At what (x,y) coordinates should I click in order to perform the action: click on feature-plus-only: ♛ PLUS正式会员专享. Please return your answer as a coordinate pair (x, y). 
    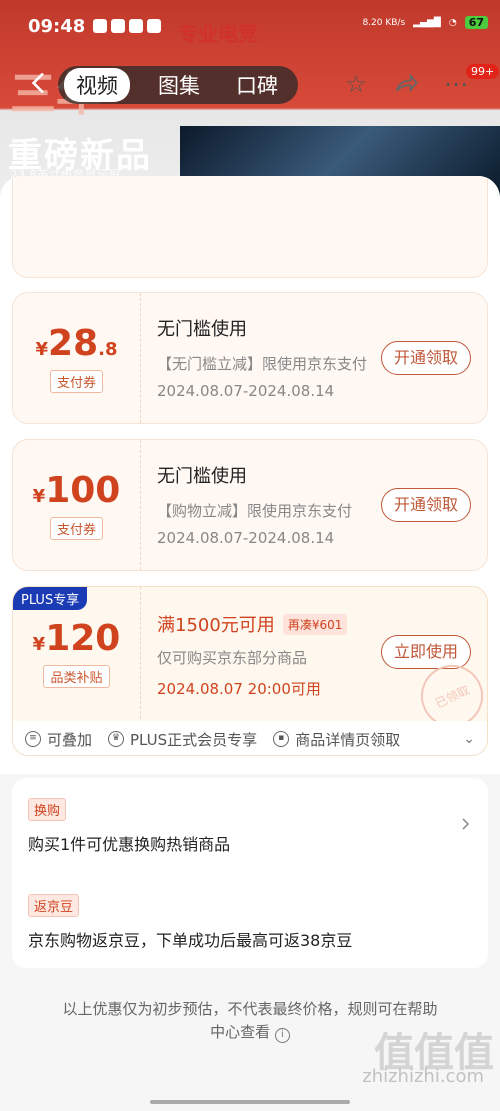
    Looking at the image, I should click on (182, 739).